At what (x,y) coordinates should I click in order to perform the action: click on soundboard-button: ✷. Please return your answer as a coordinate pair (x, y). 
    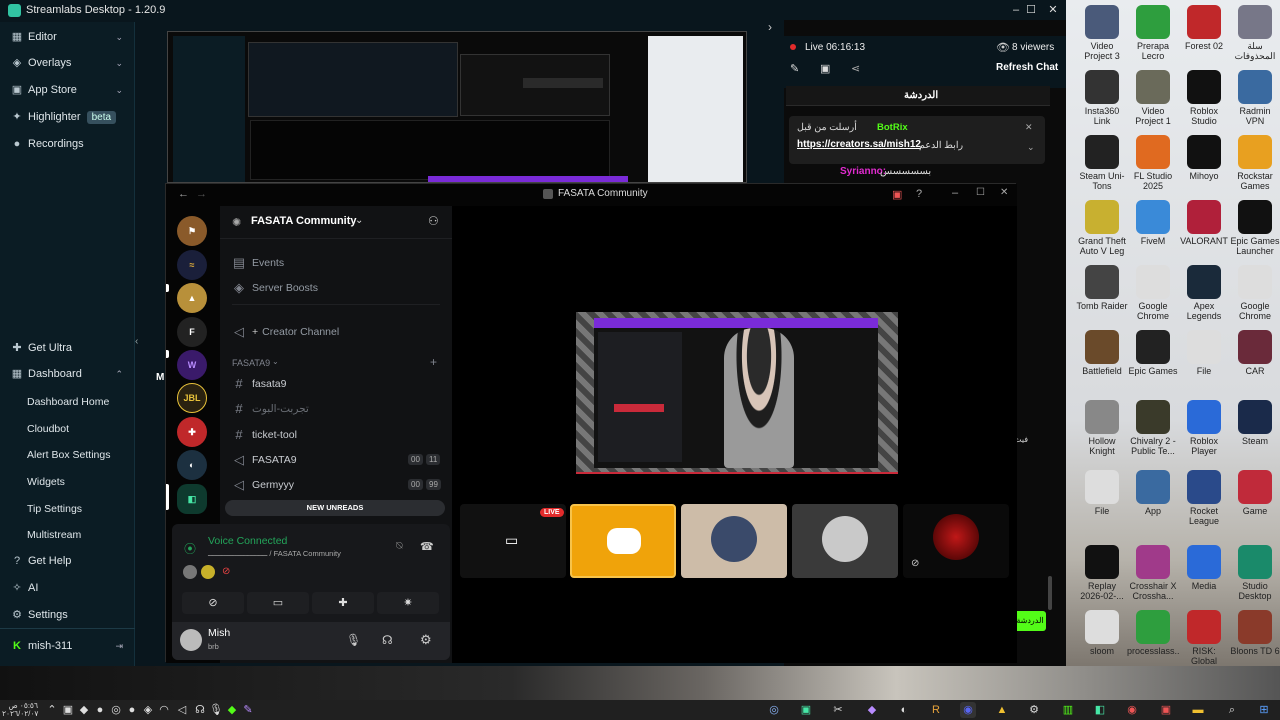
    Looking at the image, I should click on (408, 603).